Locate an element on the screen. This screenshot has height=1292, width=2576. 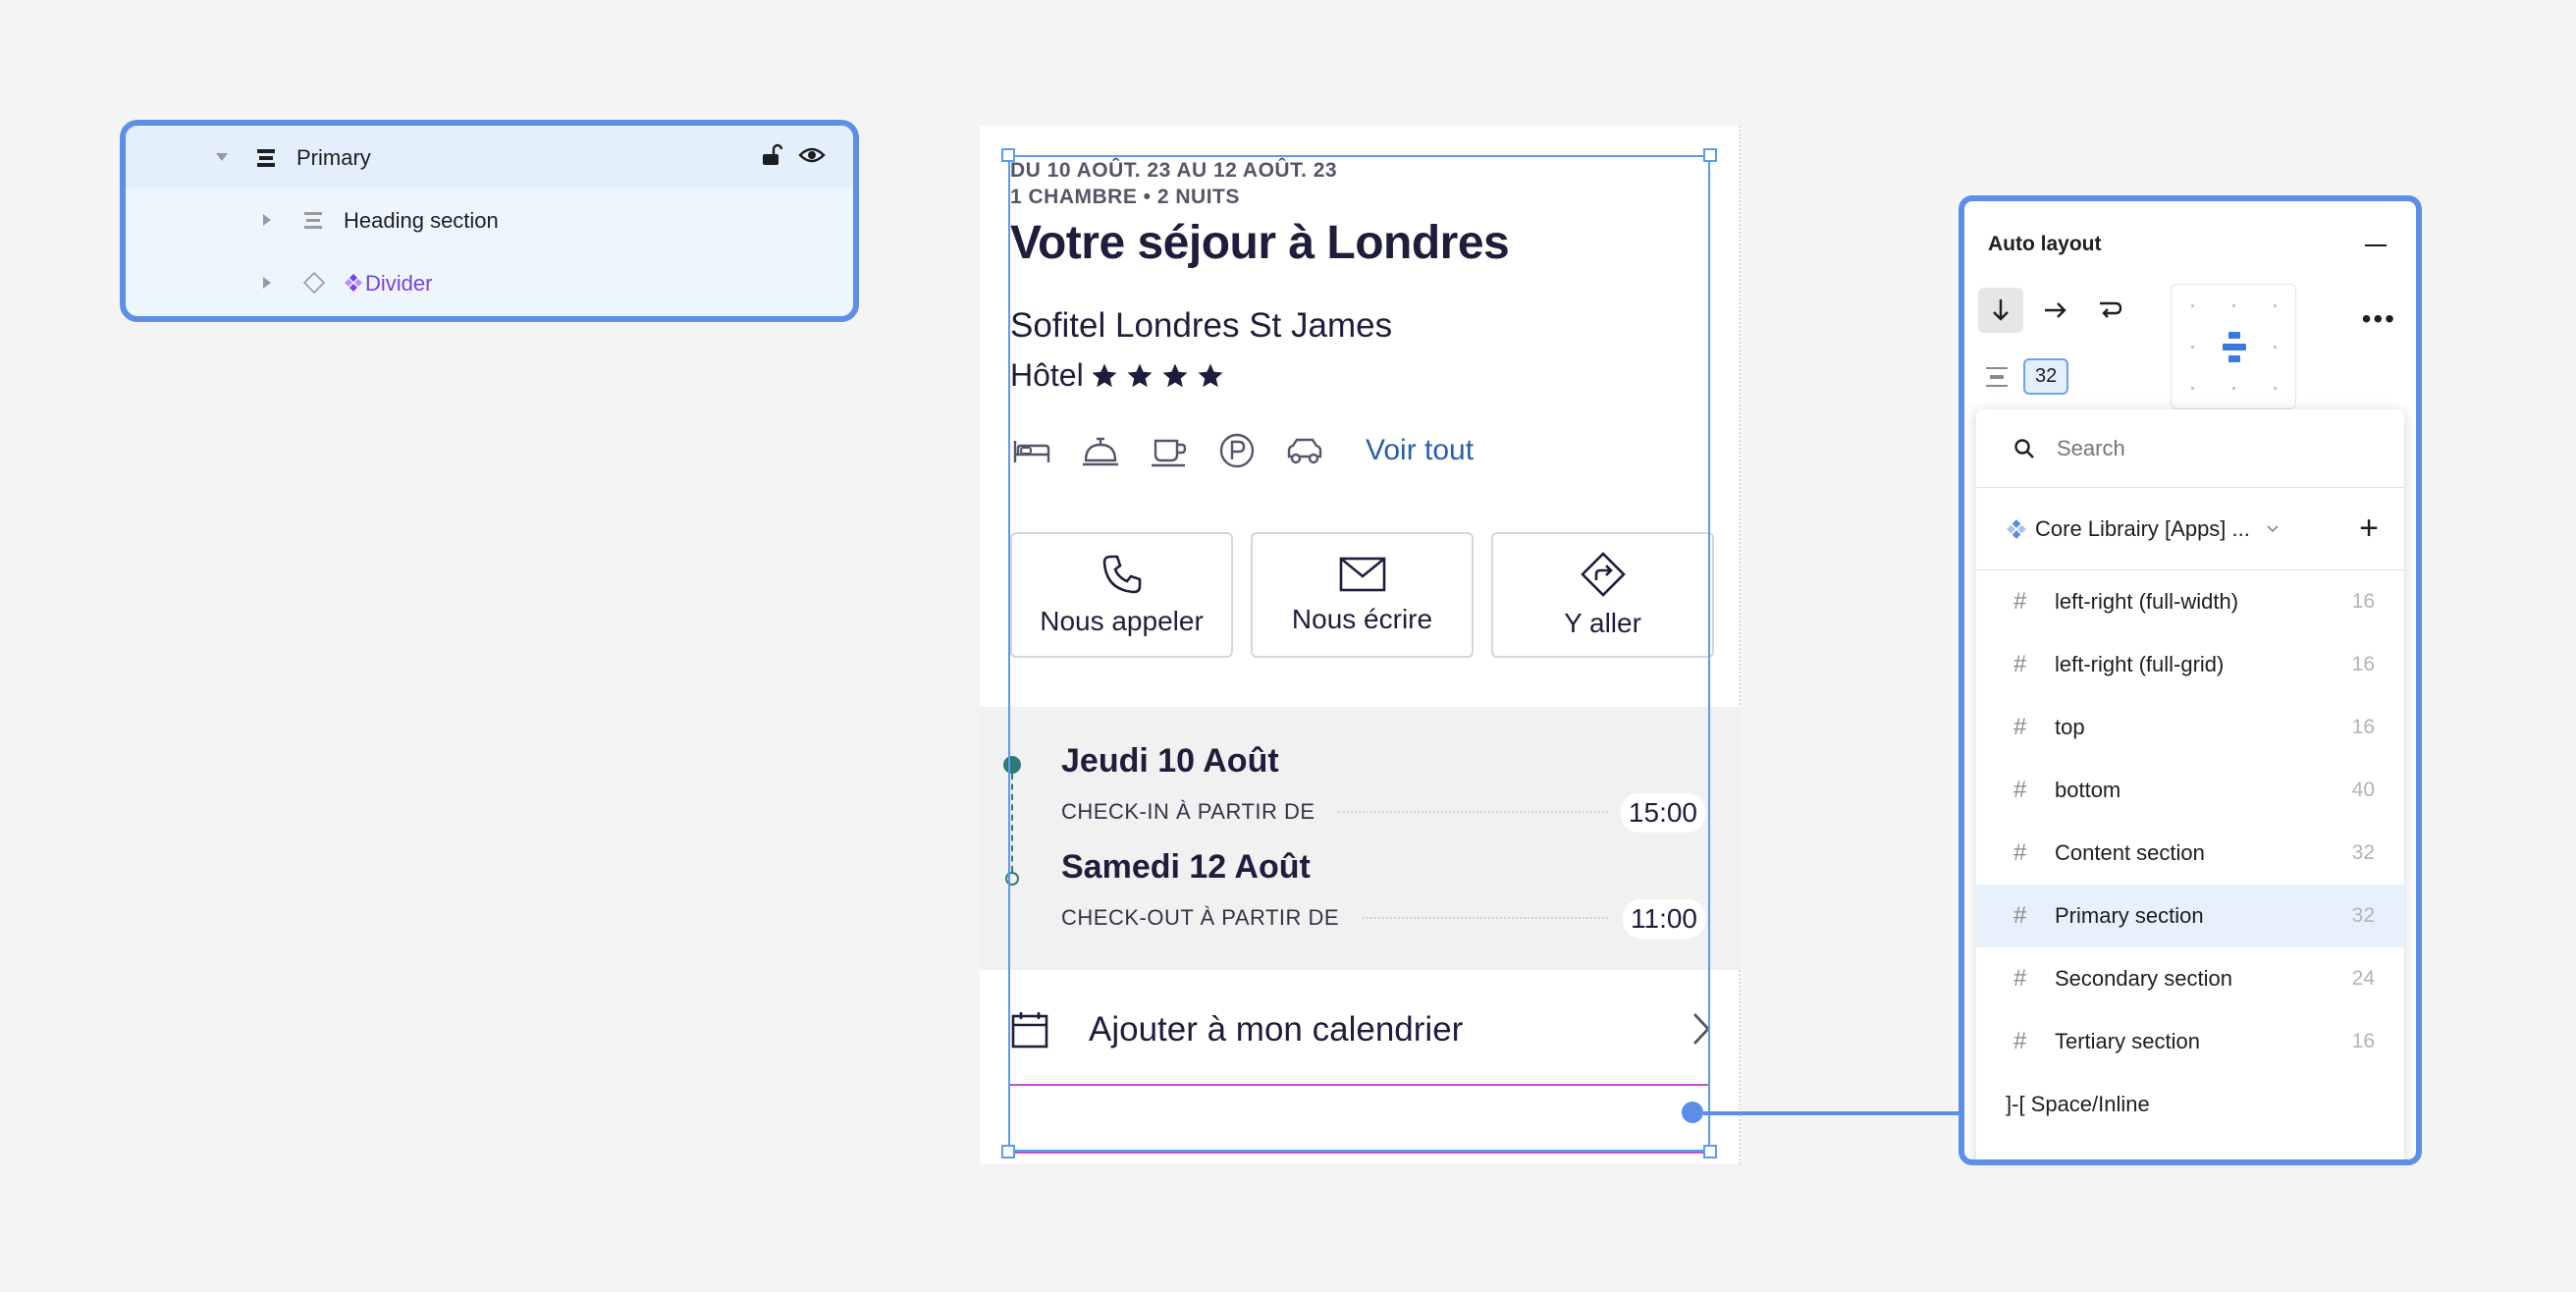
add-to-calendar-row: Ajouter à mon calendrier is located at coordinates (1361, 1030).